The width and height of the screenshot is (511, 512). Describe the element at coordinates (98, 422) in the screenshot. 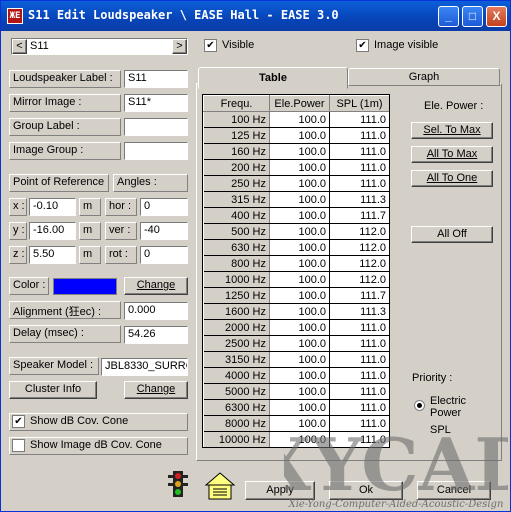

I see `show-db-cone-row: Show dB Cov. Cone` at that location.